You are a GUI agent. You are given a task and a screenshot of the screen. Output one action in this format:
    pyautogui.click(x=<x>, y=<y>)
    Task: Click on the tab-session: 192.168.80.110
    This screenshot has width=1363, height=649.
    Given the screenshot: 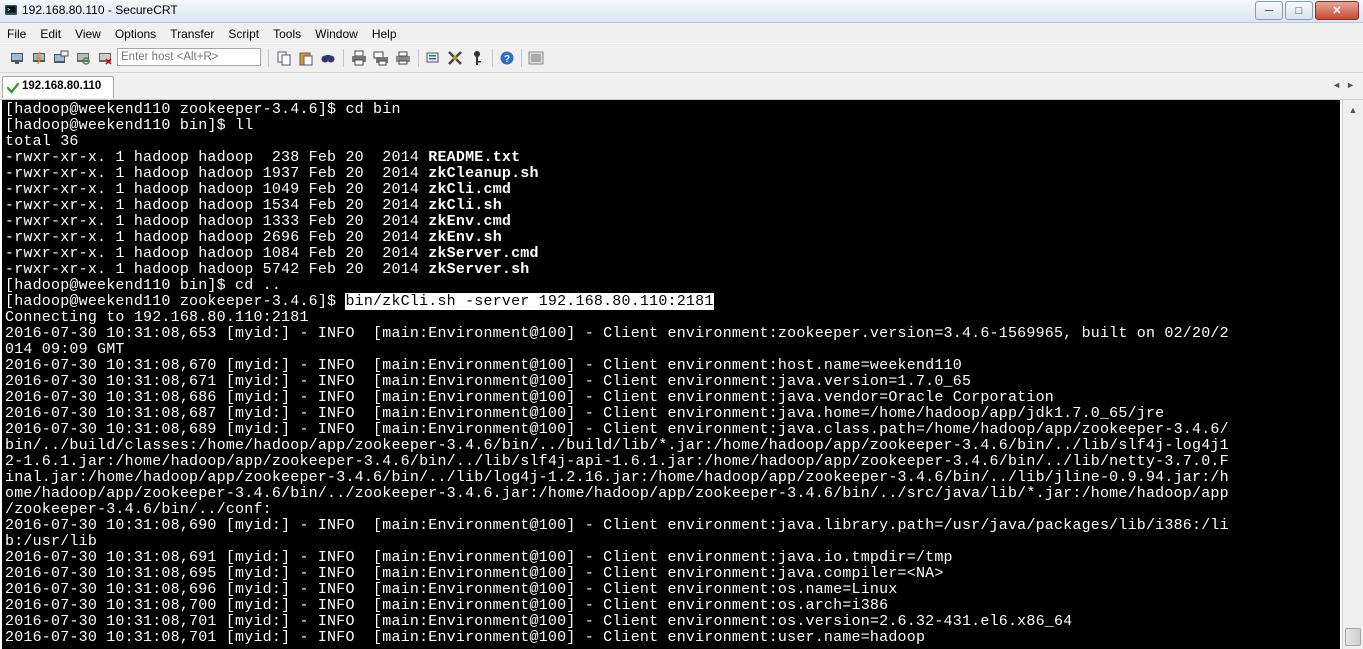 What is the action you would take?
    pyautogui.click(x=58, y=87)
    